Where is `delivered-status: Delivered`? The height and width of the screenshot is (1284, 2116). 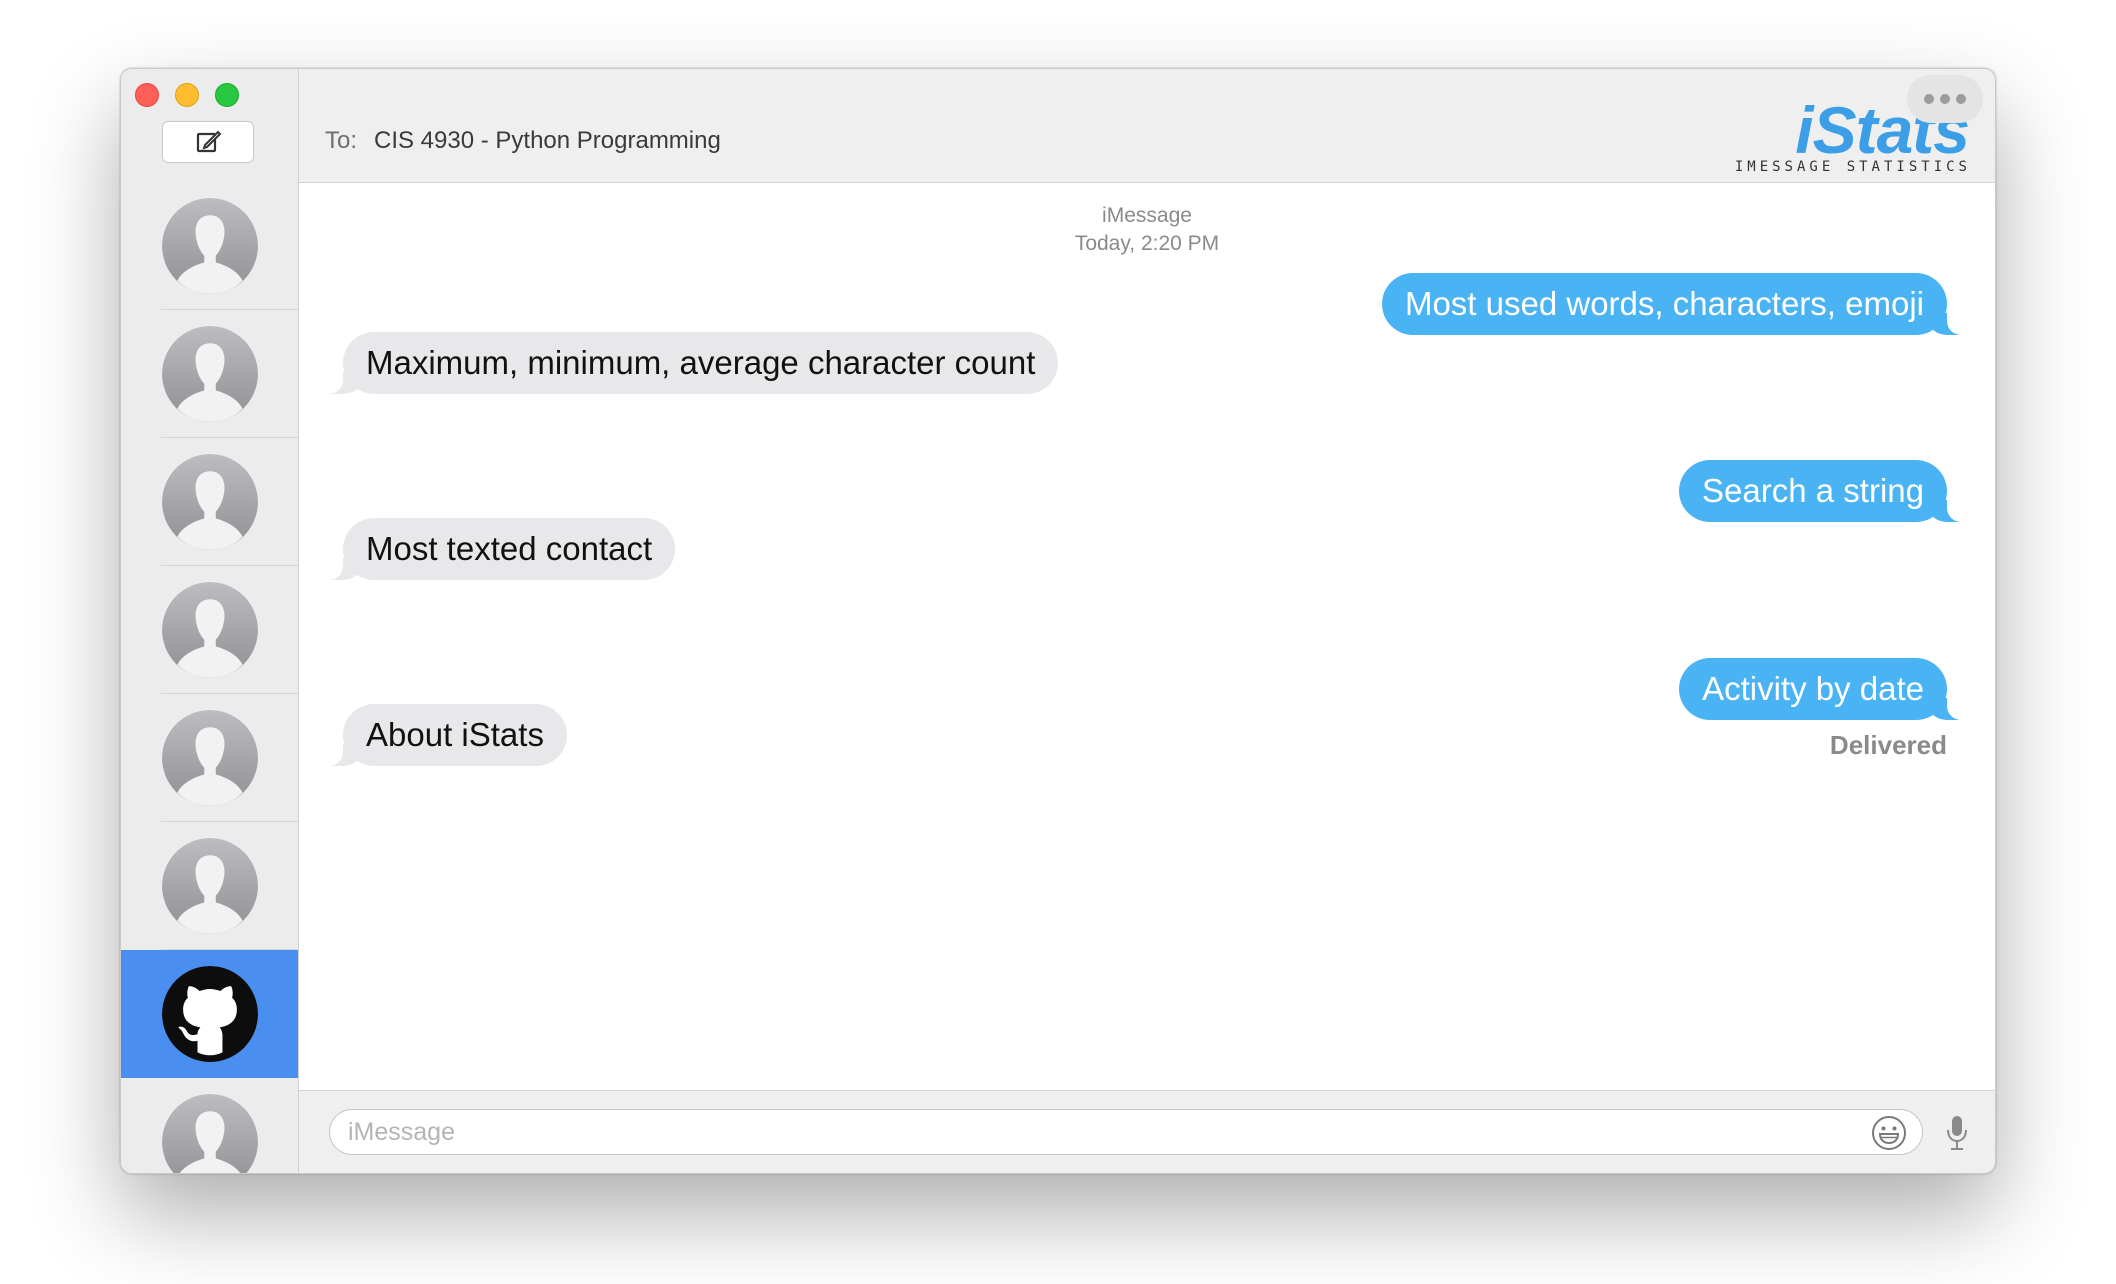
delivered-status: Delivered is located at coordinates (1888, 745).